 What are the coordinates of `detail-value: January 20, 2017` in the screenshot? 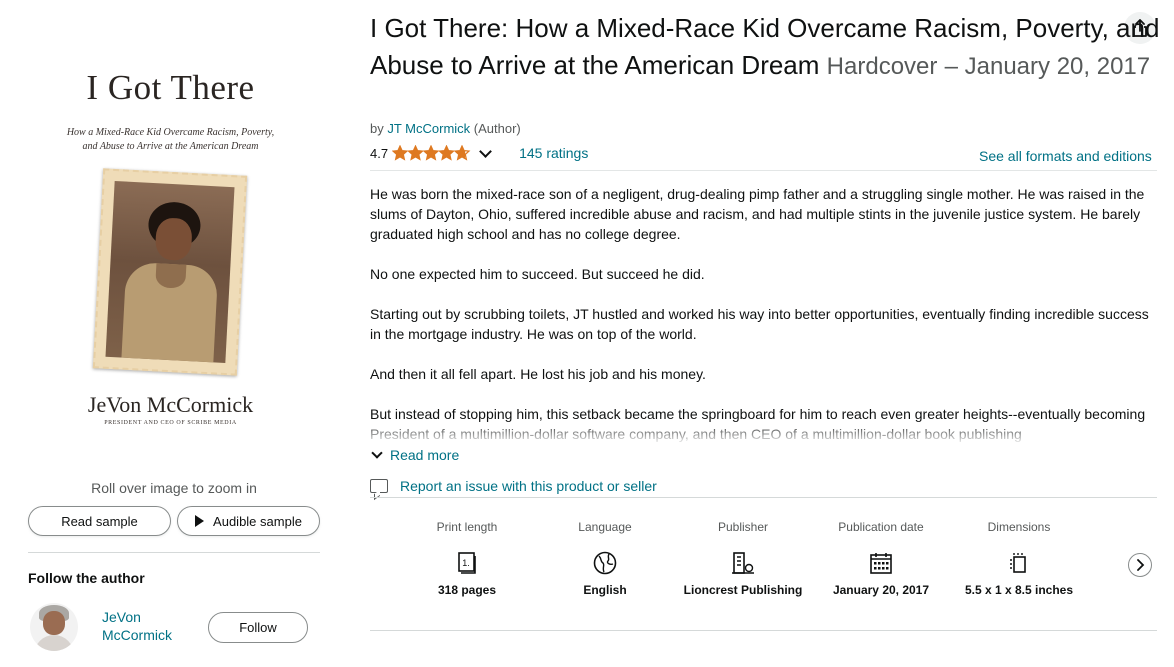 It's located at (881, 590).